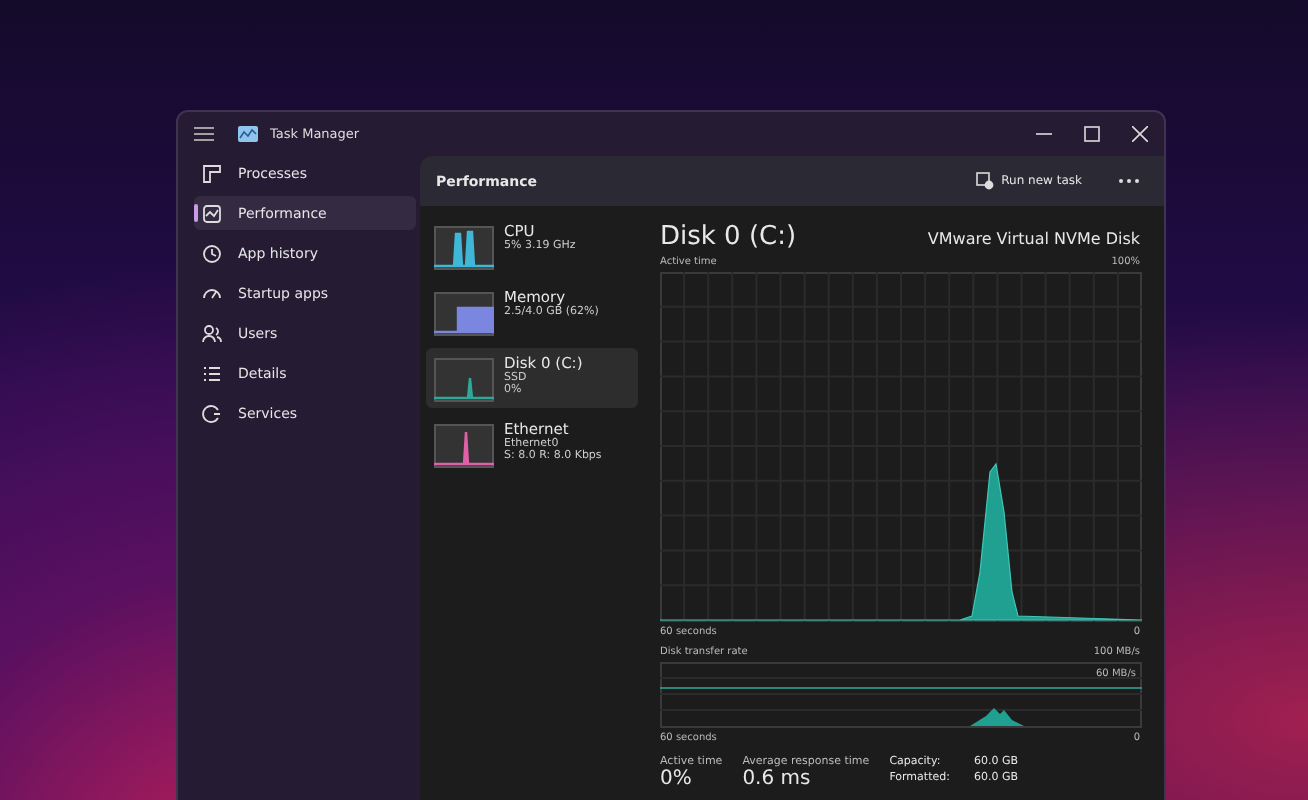 The image size is (1308, 800). What do you see at coordinates (1033, 239) in the screenshot?
I see `disk-model: VMware Virtual NVMe Disk` at bounding box center [1033, 239].